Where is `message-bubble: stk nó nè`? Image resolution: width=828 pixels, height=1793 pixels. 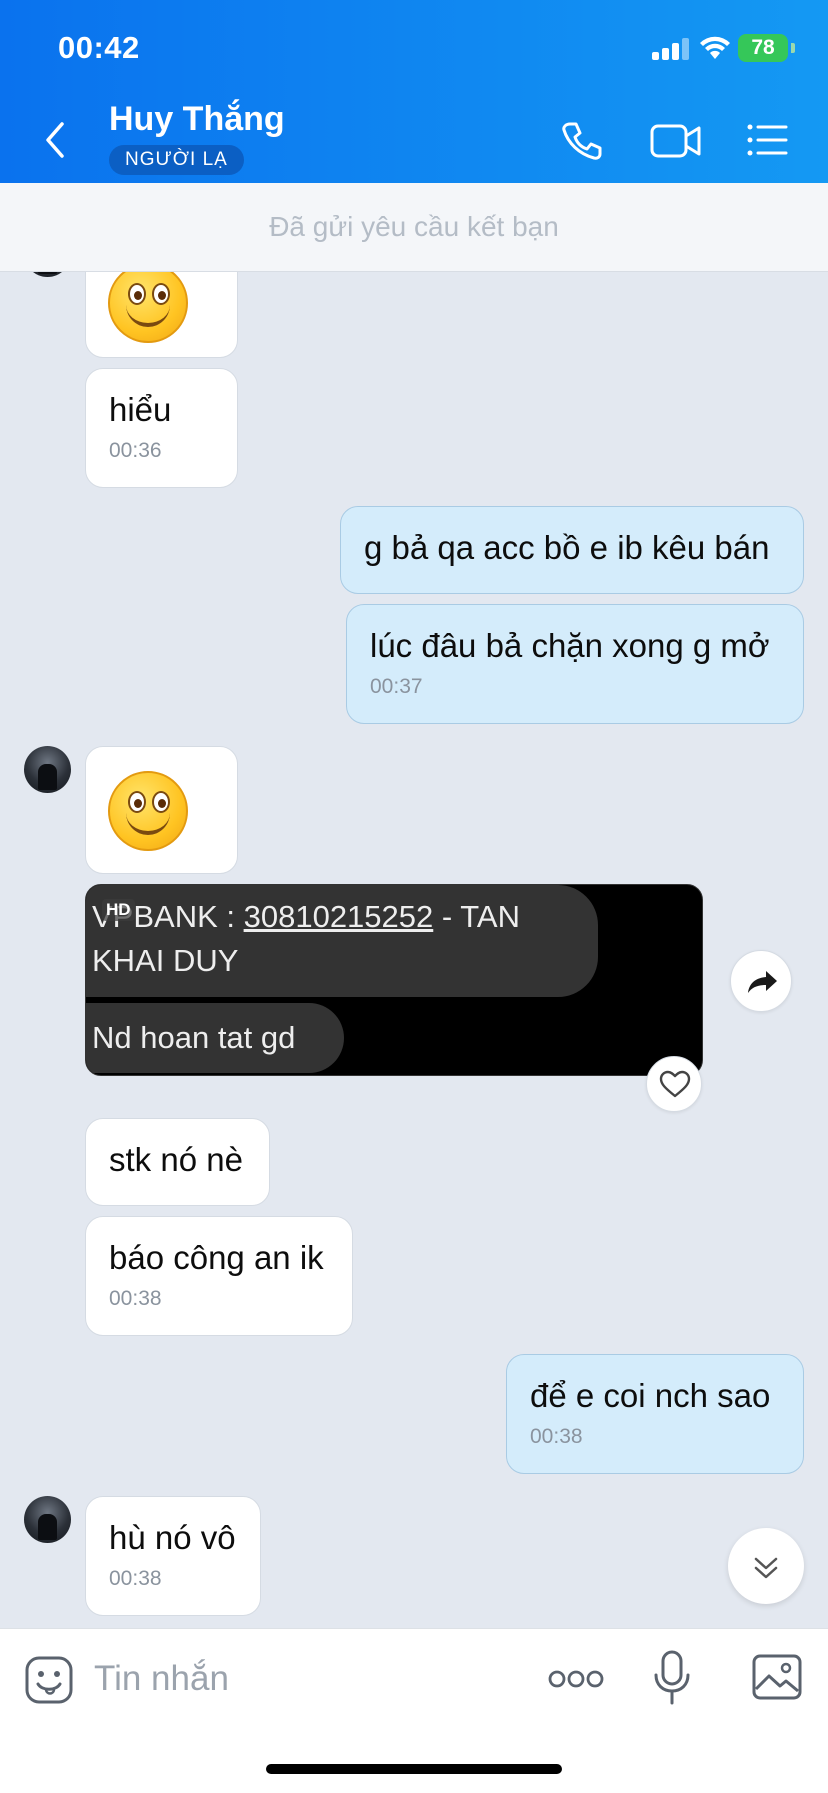
message-bubble: stk nó nè is located at coordinates (177, 1162).